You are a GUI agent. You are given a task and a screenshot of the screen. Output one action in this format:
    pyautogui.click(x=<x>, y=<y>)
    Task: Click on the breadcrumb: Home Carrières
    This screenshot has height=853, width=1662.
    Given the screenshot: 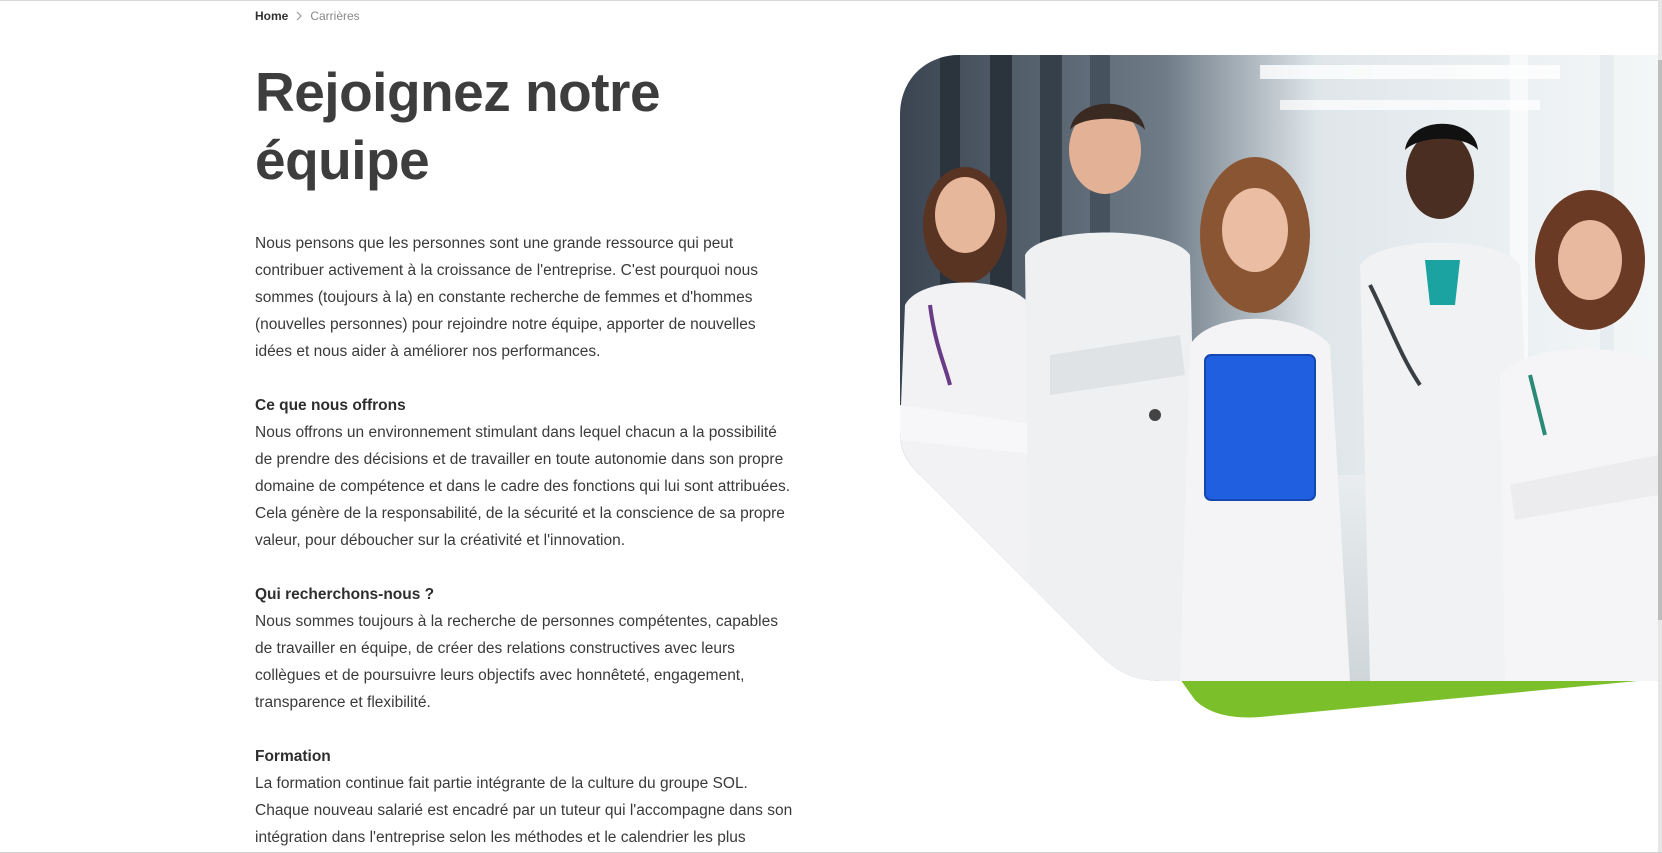 What is the action you would take?
    pyautogui.click(x=307, y=16)
    